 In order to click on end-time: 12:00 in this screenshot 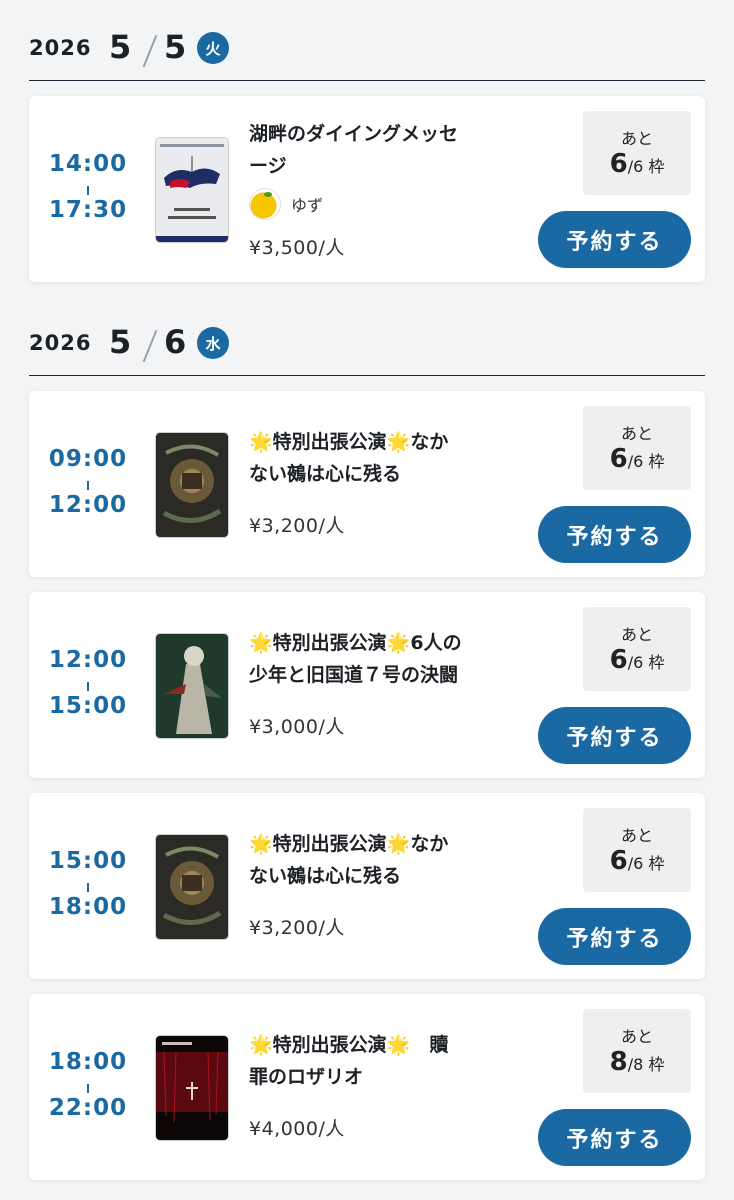, I will do `click(88, 505)`.